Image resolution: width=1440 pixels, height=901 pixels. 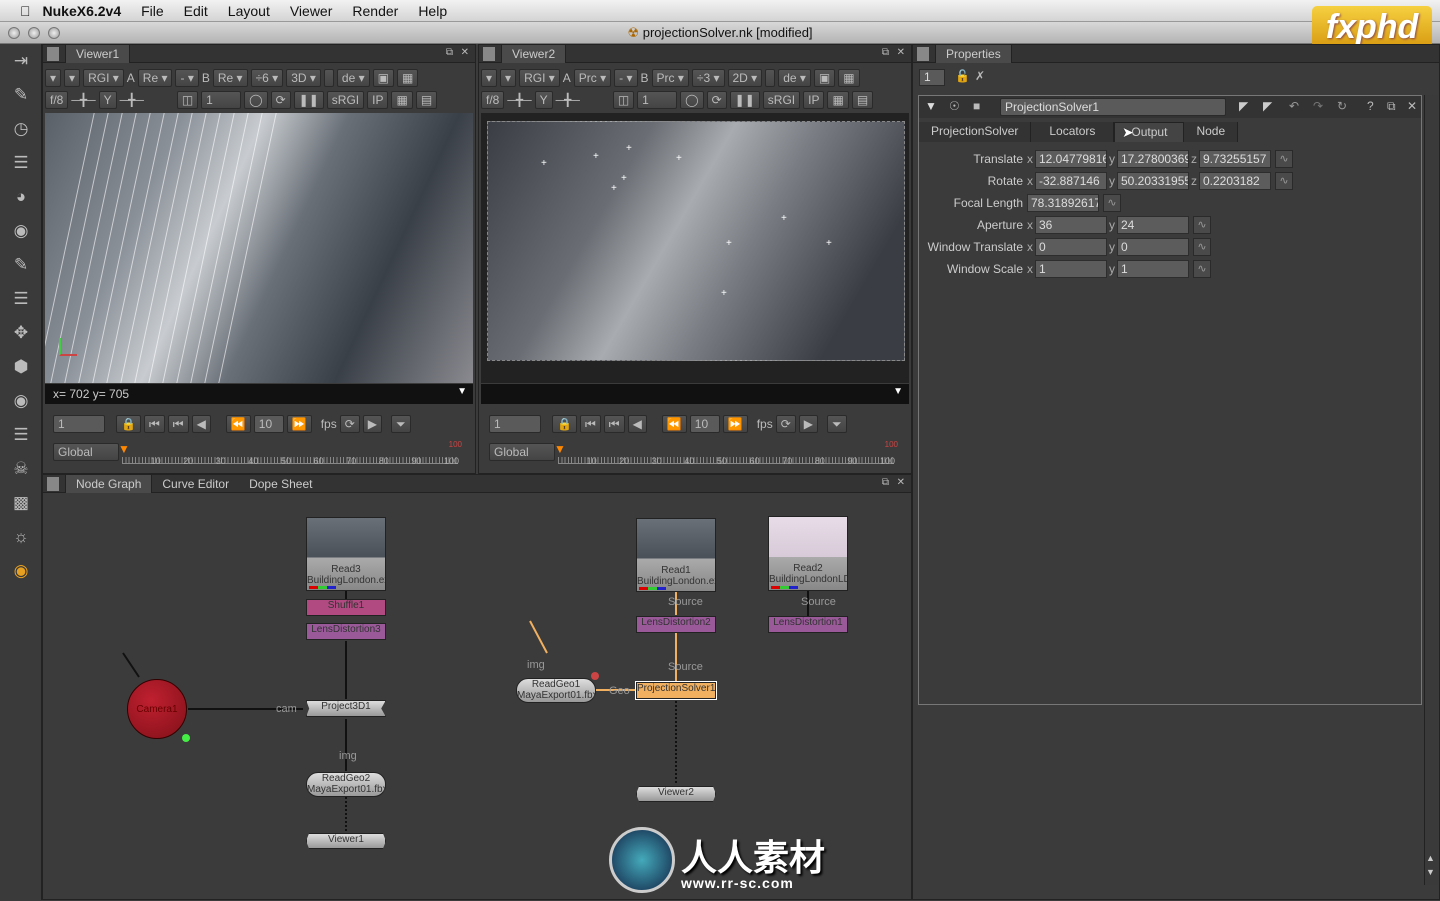 I want to click on forward-icon: ↷, so click(x=1318, y=106).